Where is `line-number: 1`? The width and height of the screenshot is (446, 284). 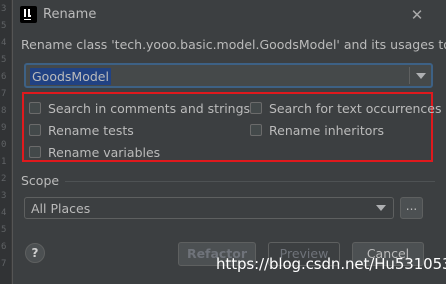
line-number: 1 is located at coordinates (4, 162).